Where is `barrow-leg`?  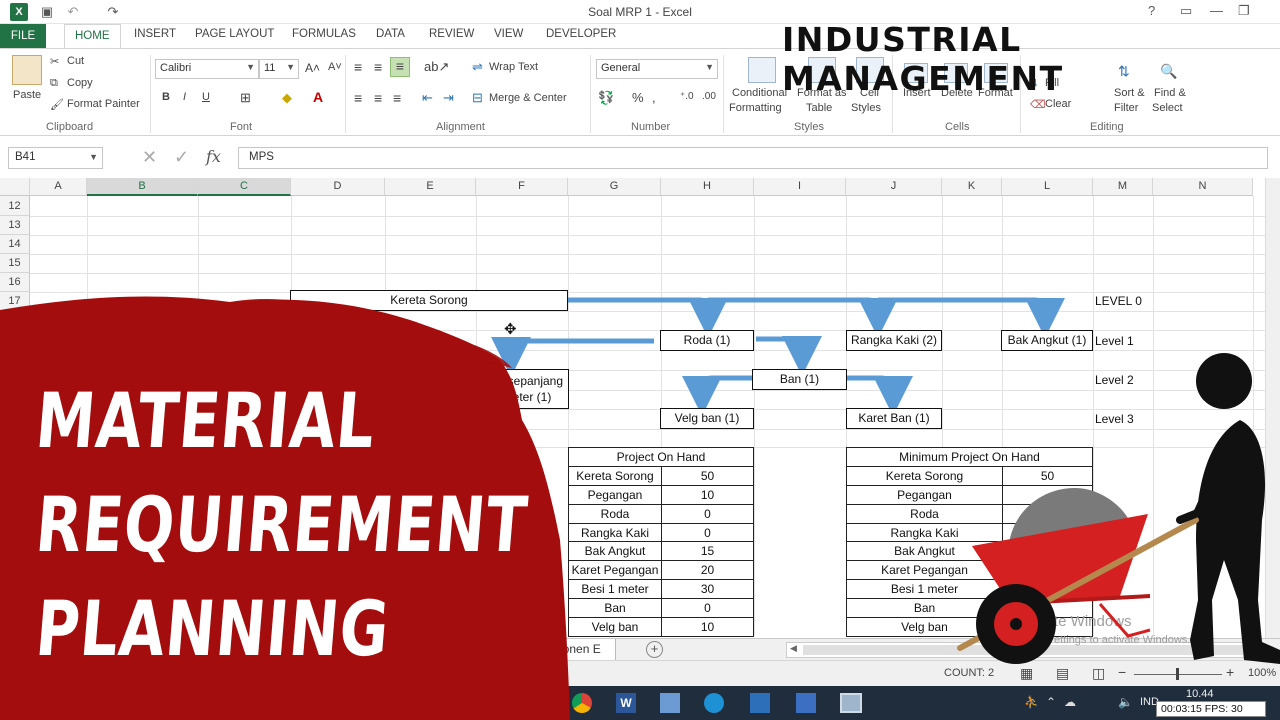
barrow-leg is located at coordinates (1124, 620).